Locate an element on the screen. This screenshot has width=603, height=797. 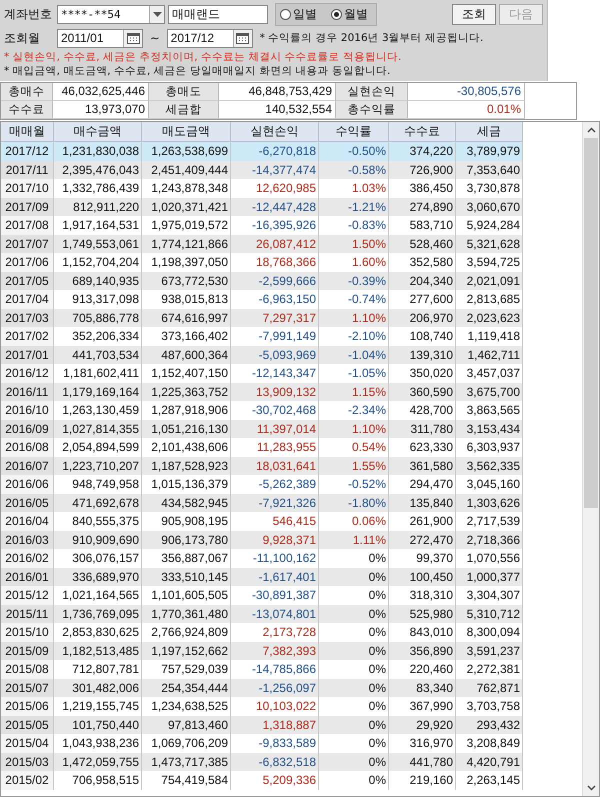
table-row: 2017/03 705,886,778 674,616,997 7,297,317 1.10% 206,970 2,023,623 is located at coordinates (262, 317).